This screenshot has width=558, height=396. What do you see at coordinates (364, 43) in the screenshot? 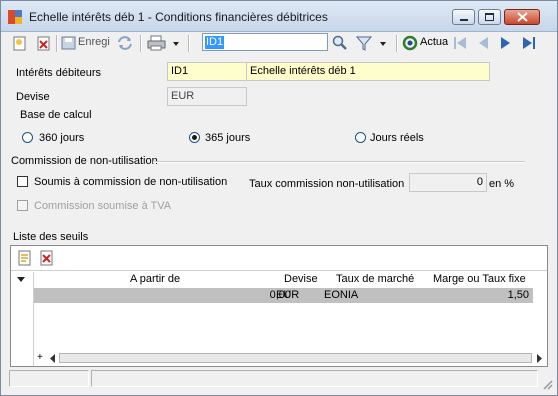
I see `filter-icon` at bounding box center [364, 43].